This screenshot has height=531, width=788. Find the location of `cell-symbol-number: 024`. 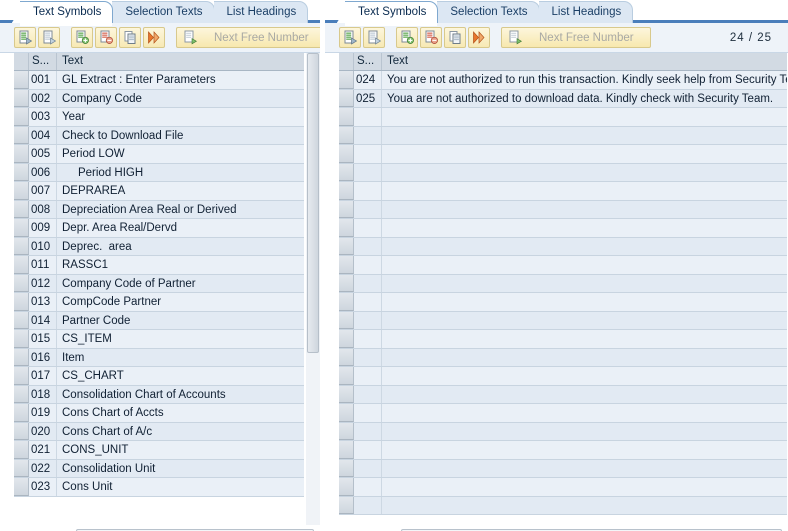

cell-symbol-number: 024 is located at coordinates (368, 80).